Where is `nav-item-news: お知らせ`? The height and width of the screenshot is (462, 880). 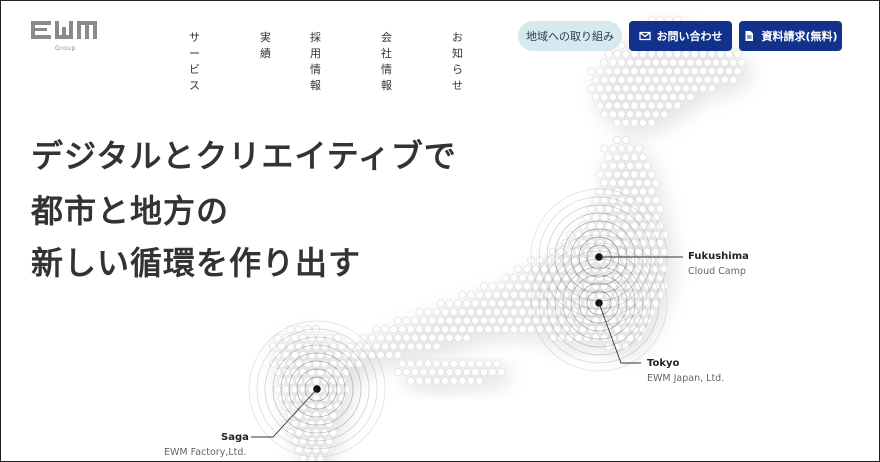
nav-item-news: お知らせ is located at coordinates (457, 61).